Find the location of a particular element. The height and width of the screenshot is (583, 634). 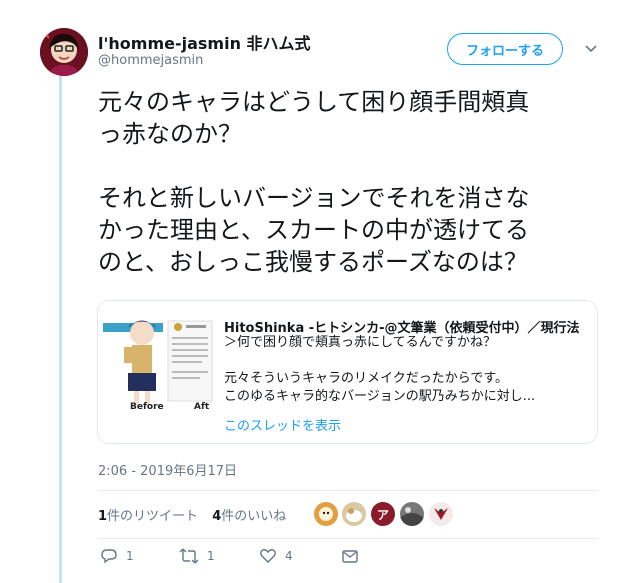

reply-icon is located at coordinates (109, 556).